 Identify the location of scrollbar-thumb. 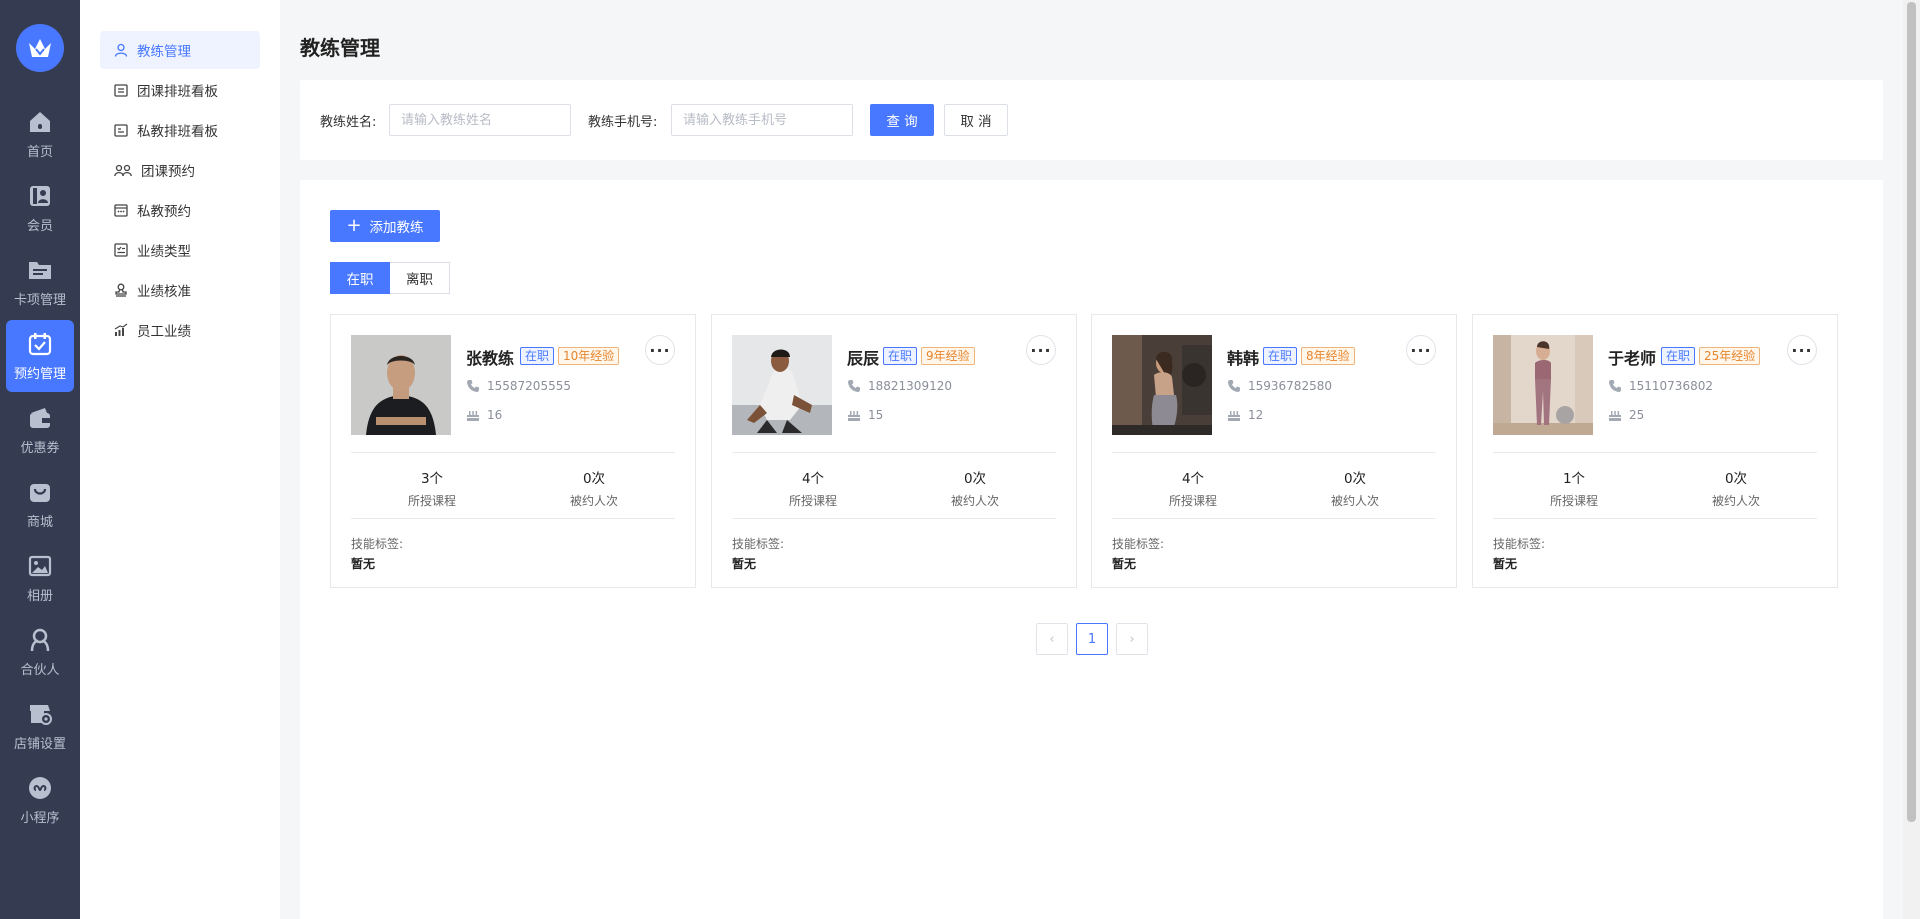
(1911, 412).